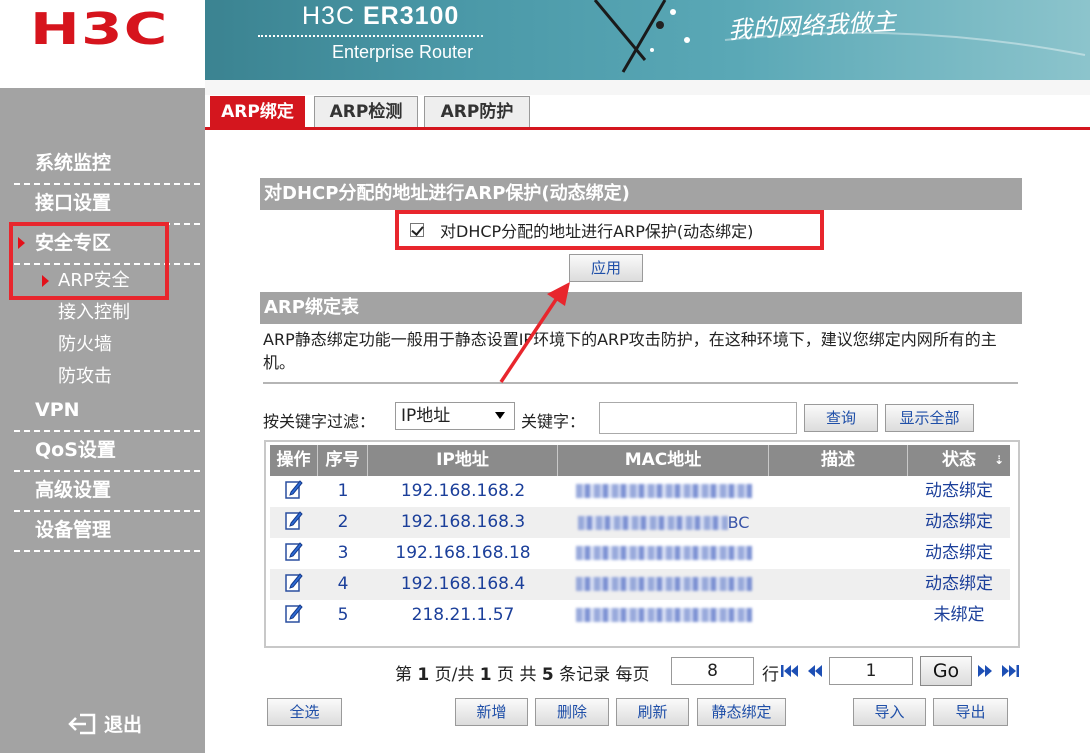  Describe the element at coordinates (889, 712) in the screenshot. I see `import-button: 导入` at that location.